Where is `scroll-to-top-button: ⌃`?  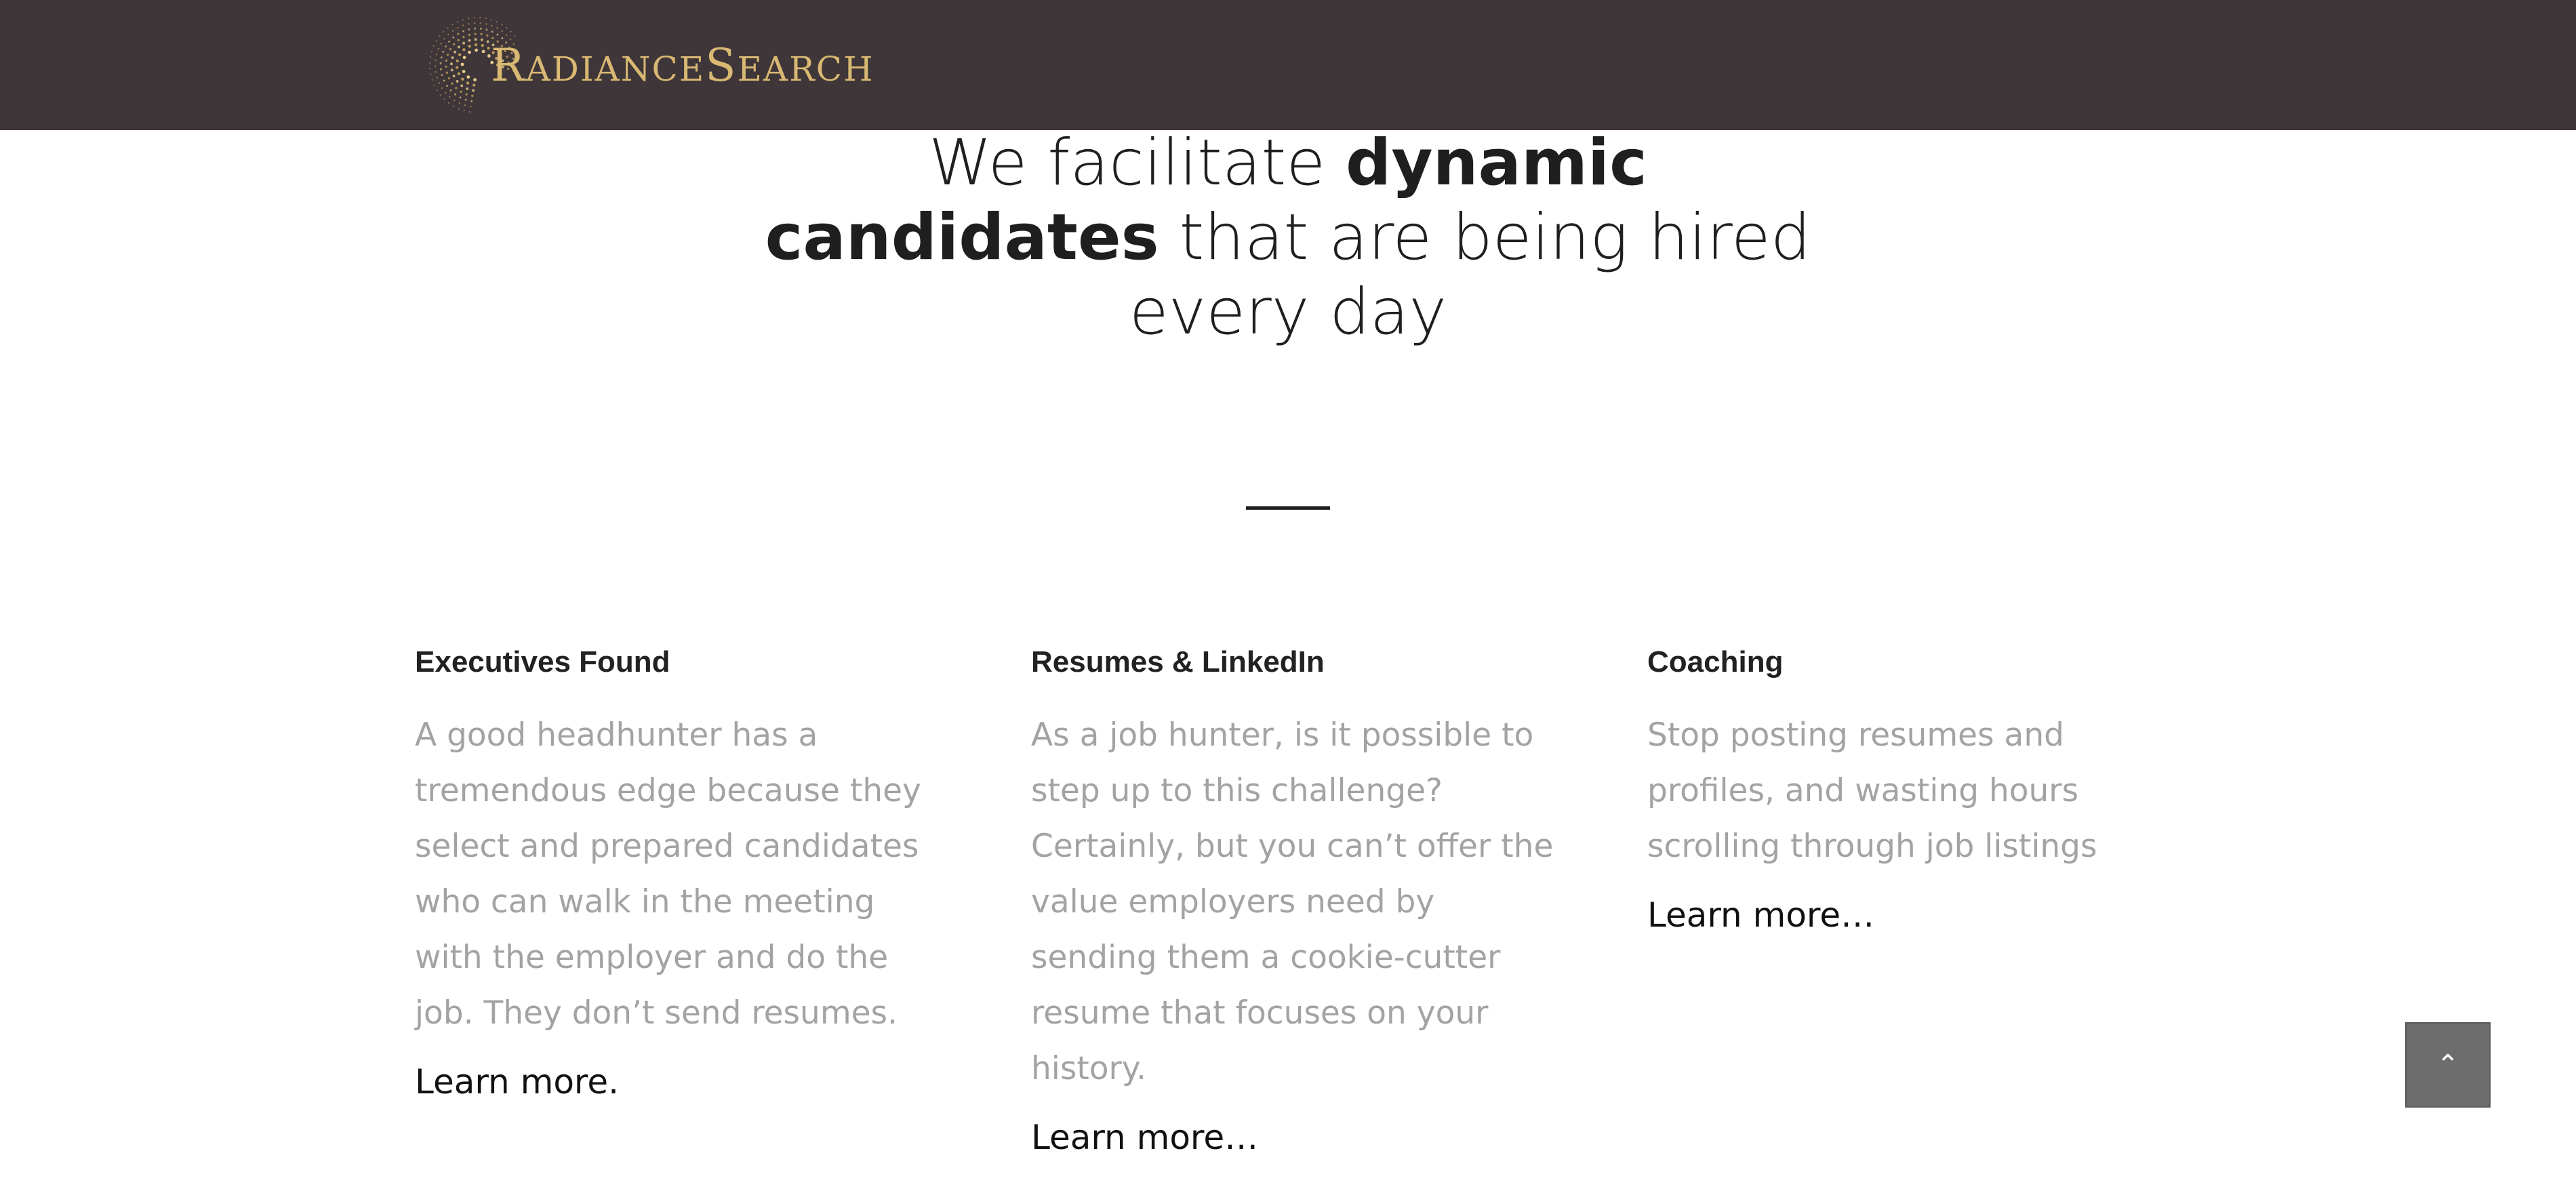 scroll-to-top-button: ⌃ is located at coordinates (2448, 1065).